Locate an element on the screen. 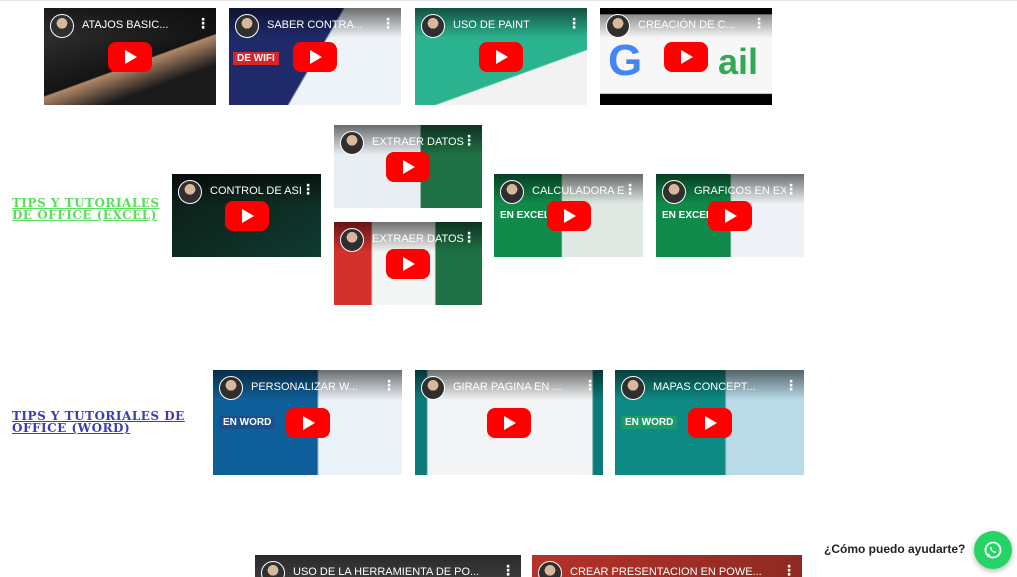 The image size is (1017, 577). video-presentacion: CREAR PRESENTACION EN POWE... ⋮ is located at coordinates (667, 566).